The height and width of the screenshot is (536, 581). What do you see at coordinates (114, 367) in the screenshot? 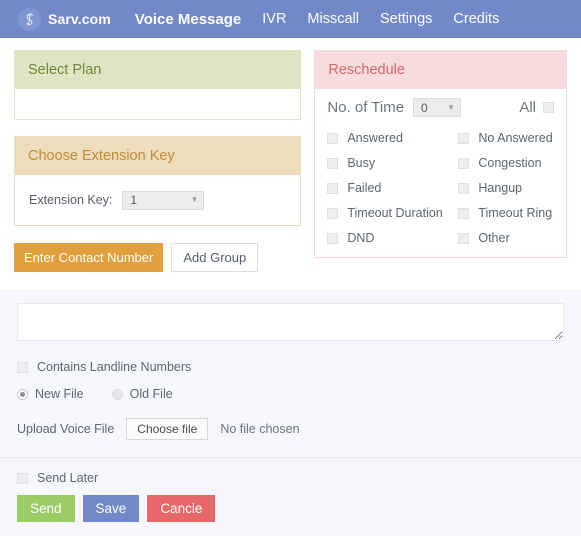
I see `contains-landline-label: Contains Landline Numbers` at bounding box center [114, 367].